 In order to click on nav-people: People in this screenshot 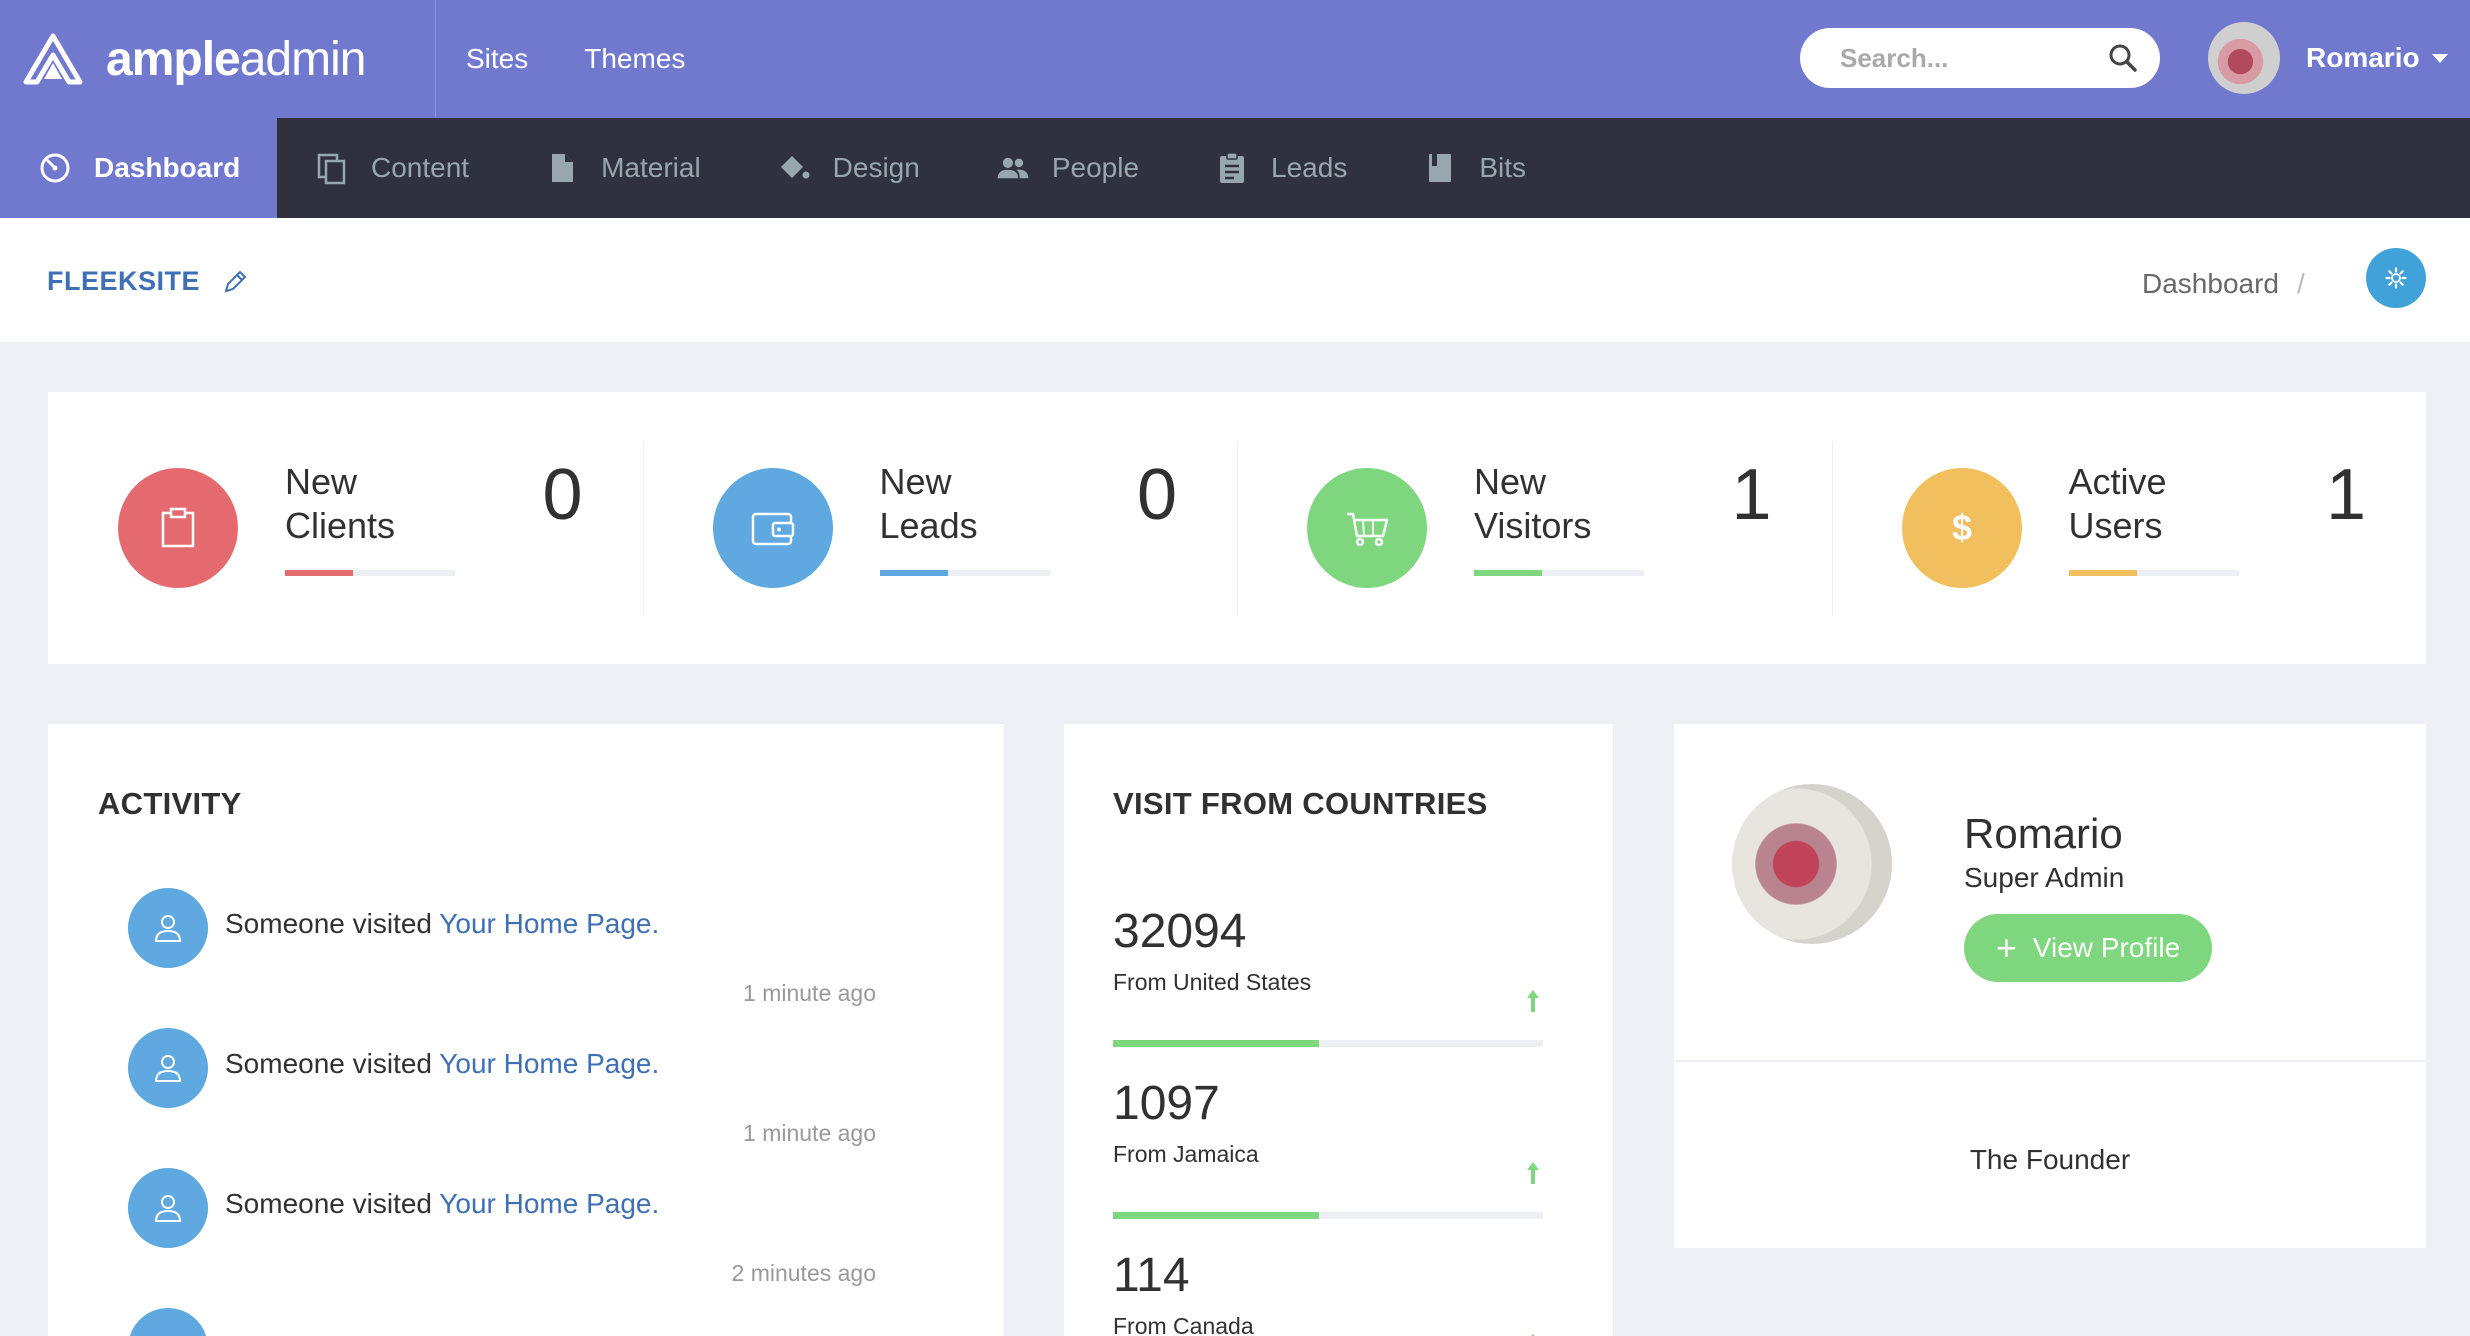, I will do `click(1067, 168)`.